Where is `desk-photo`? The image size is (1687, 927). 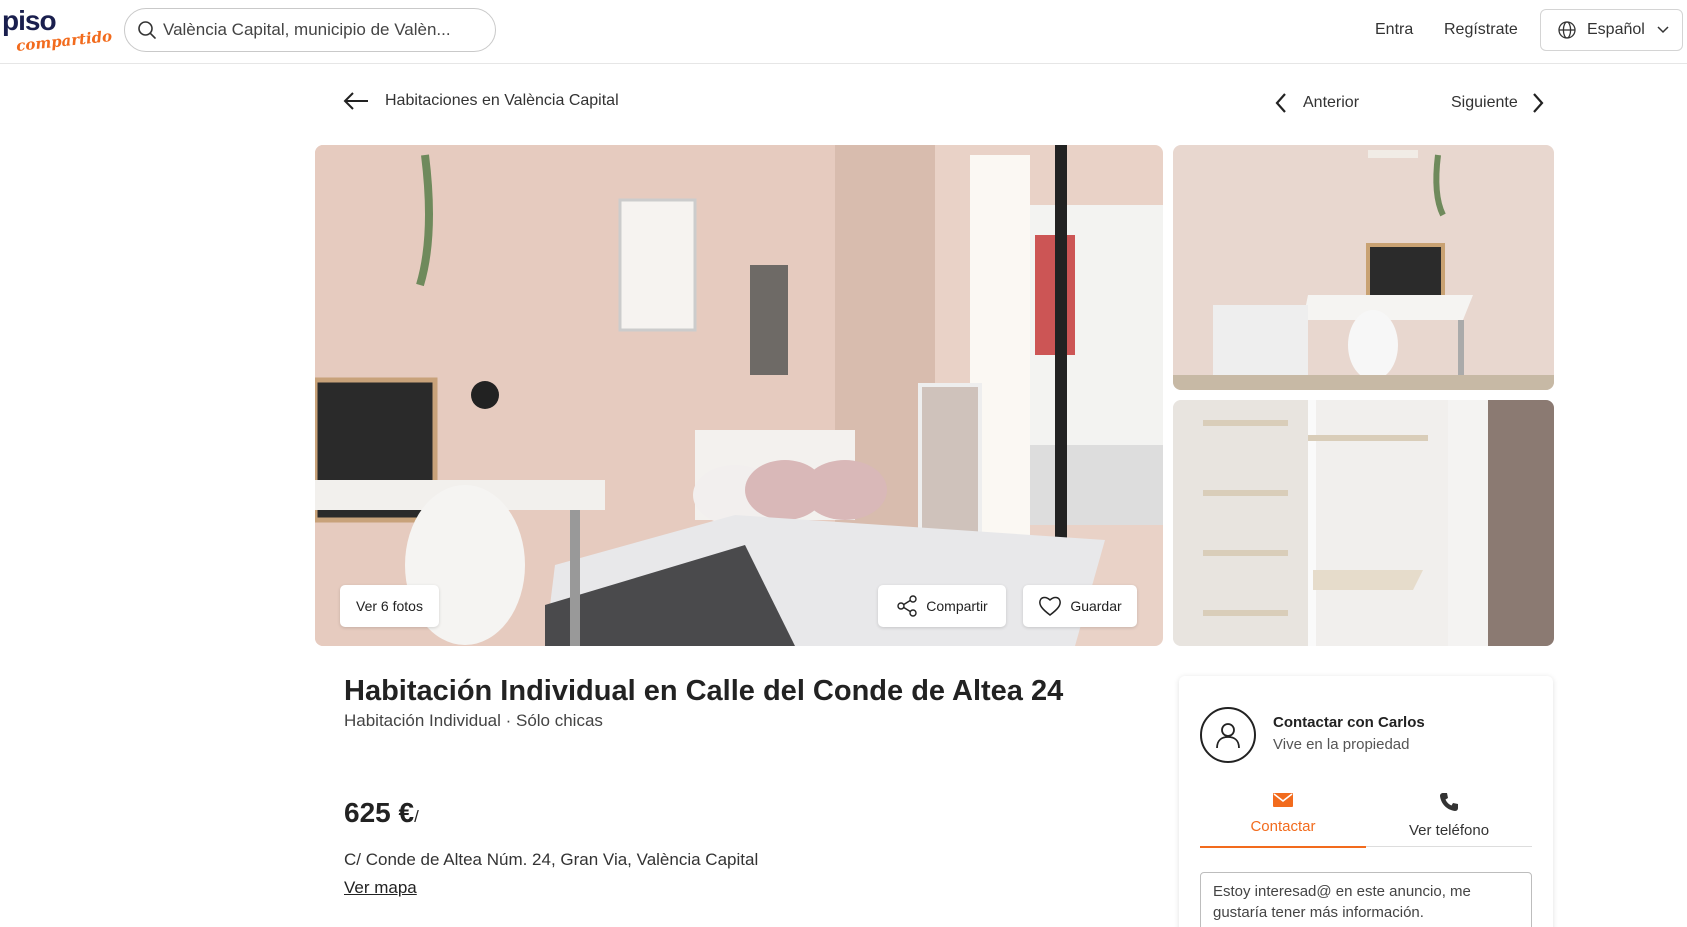 desk-photo is located at coordinates (1363, 267).